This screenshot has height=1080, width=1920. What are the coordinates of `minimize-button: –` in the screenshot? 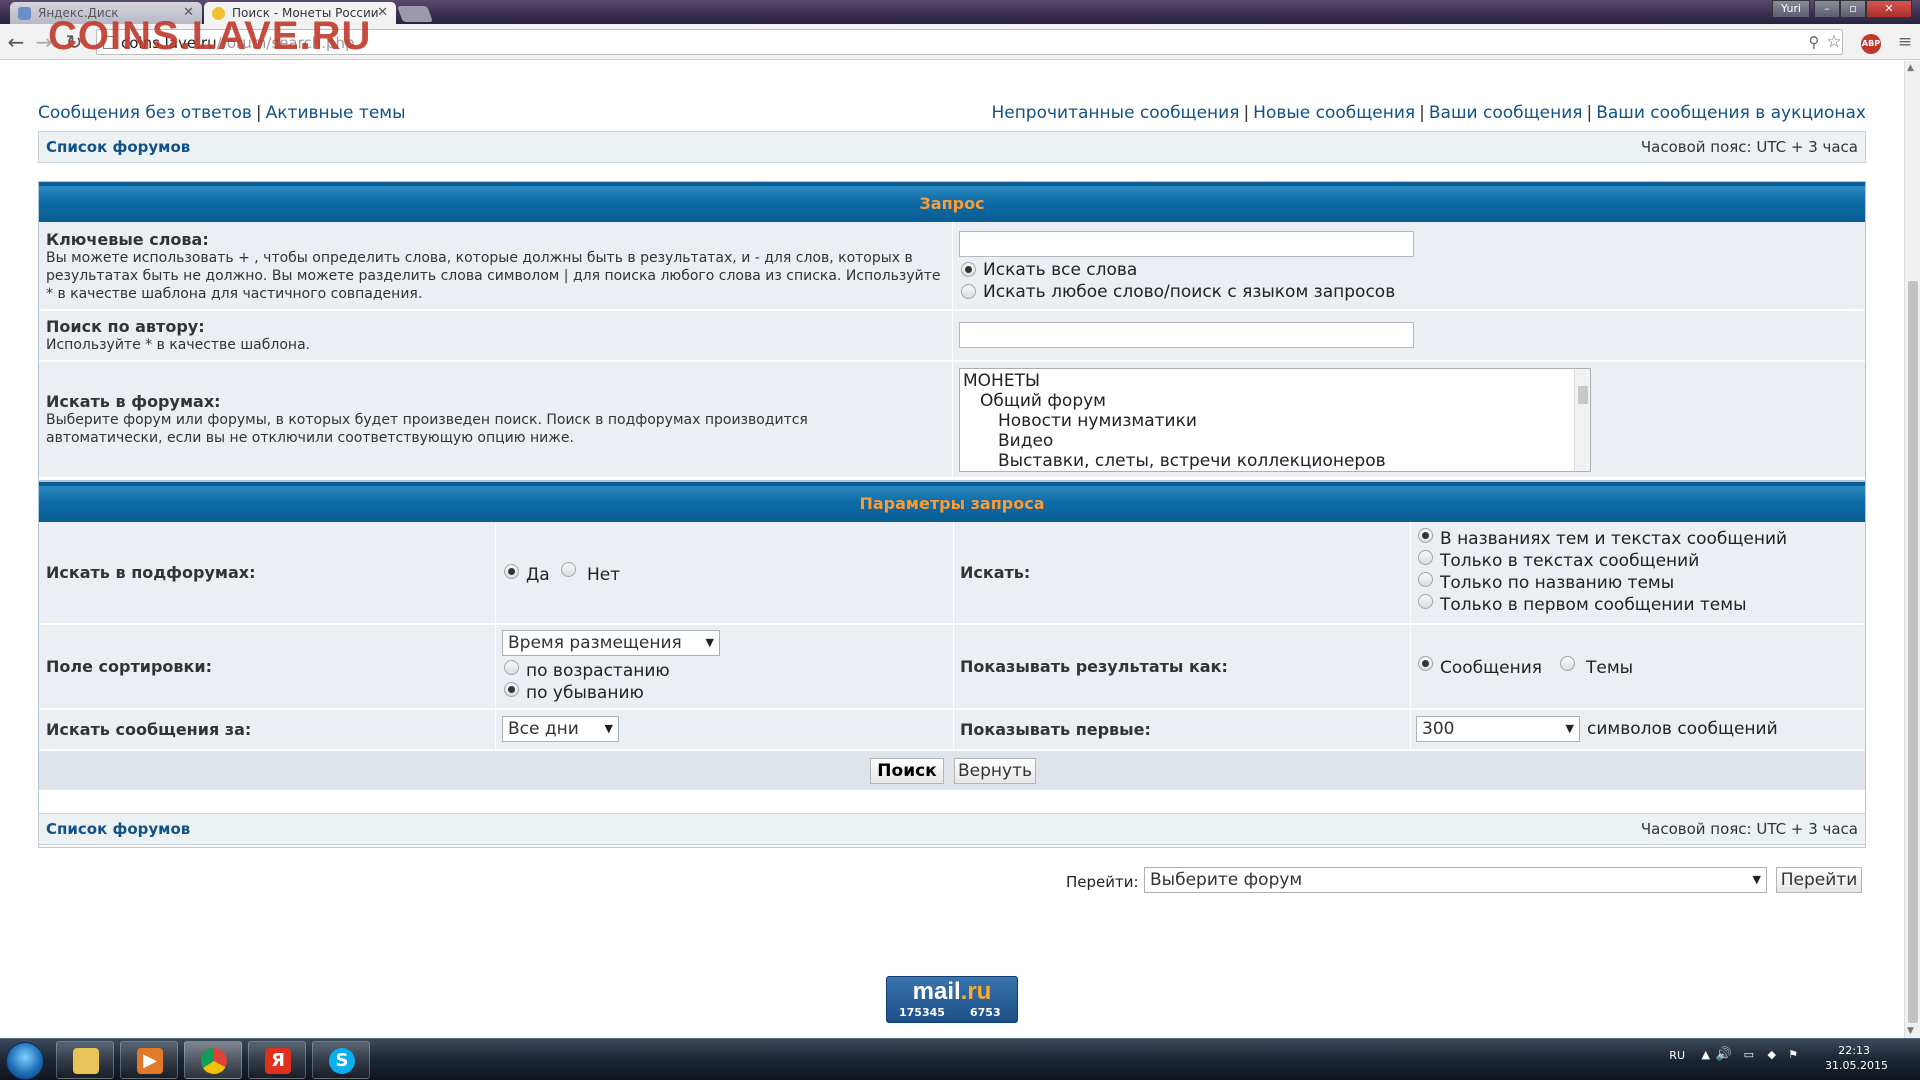 It's located at (1827, 9).